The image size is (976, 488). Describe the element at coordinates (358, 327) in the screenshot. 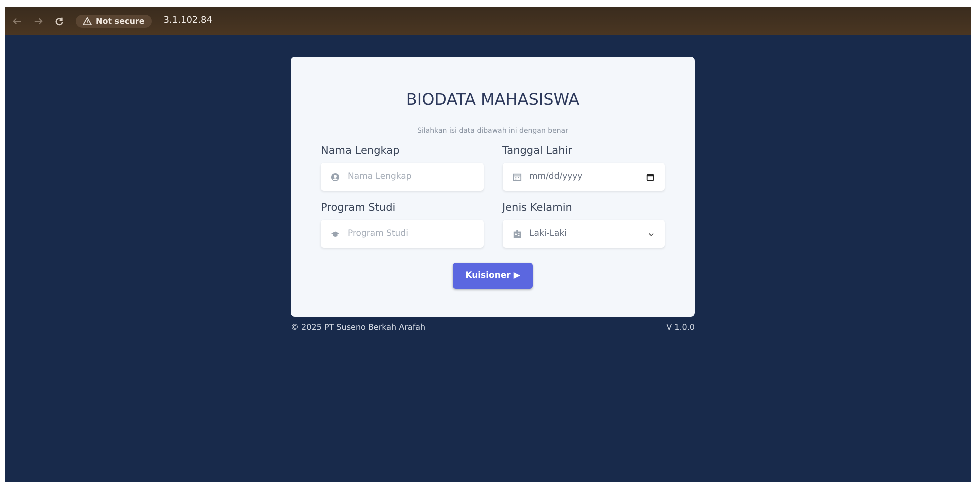

I see `copyright-text: © 2025 PT Suseno Berkah Arafah` at that location.